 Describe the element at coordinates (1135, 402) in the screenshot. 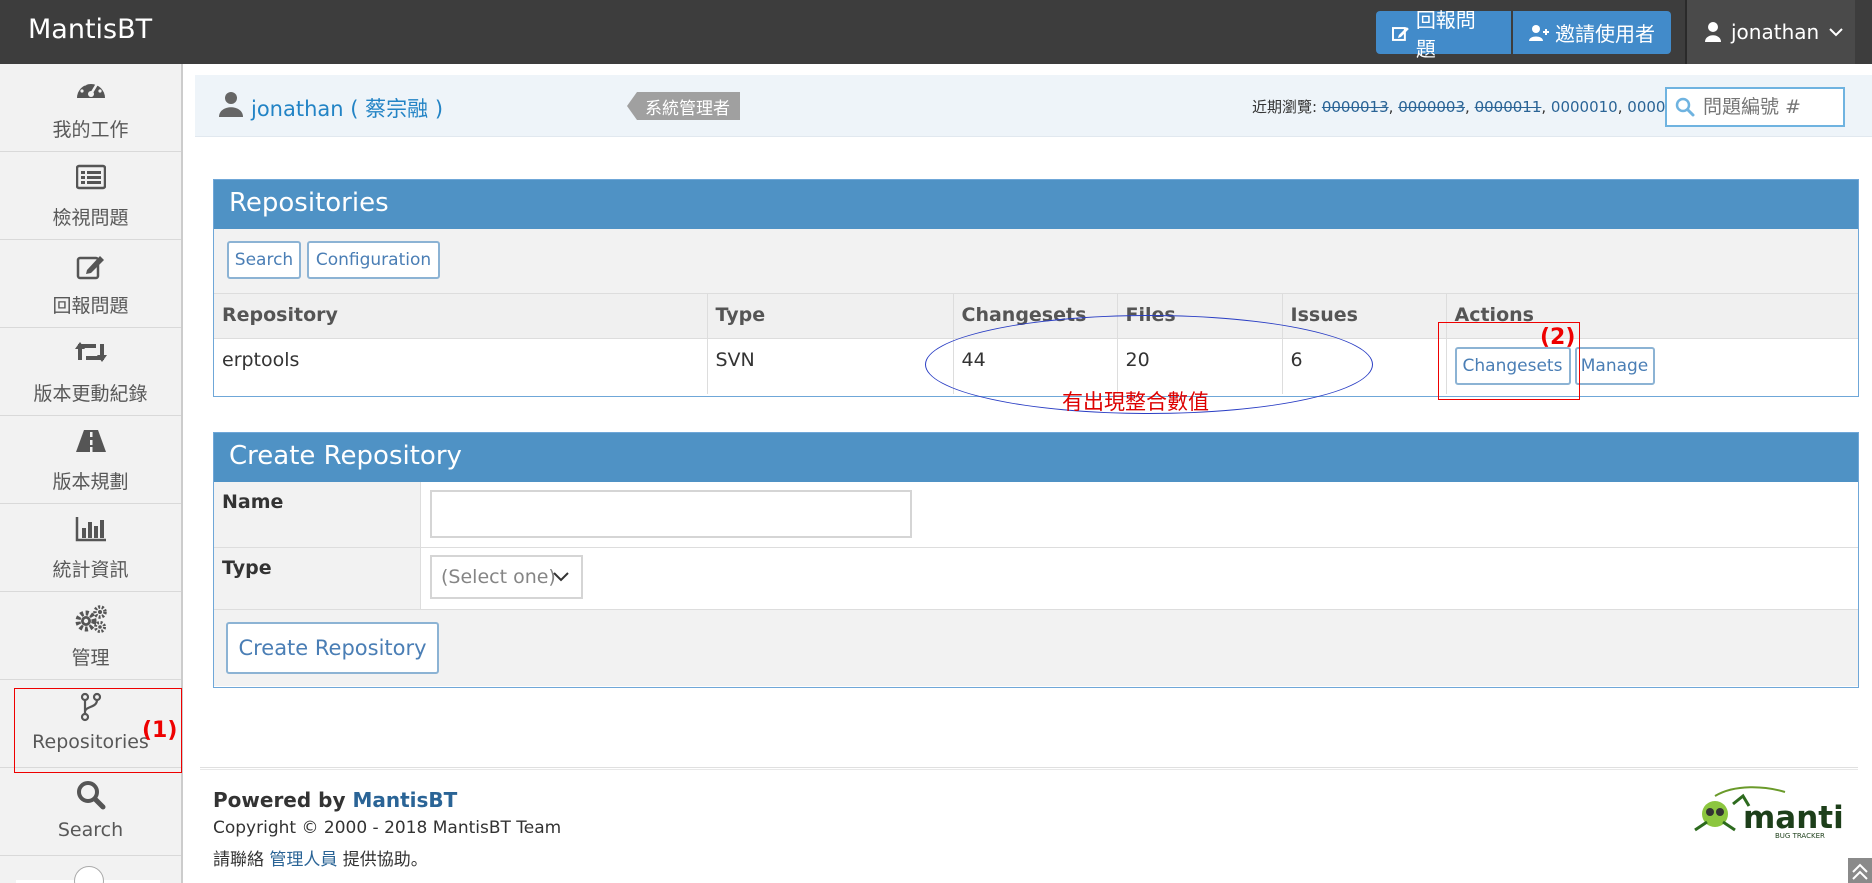

I see `annotation-note: 有出現整合數值` at that location.